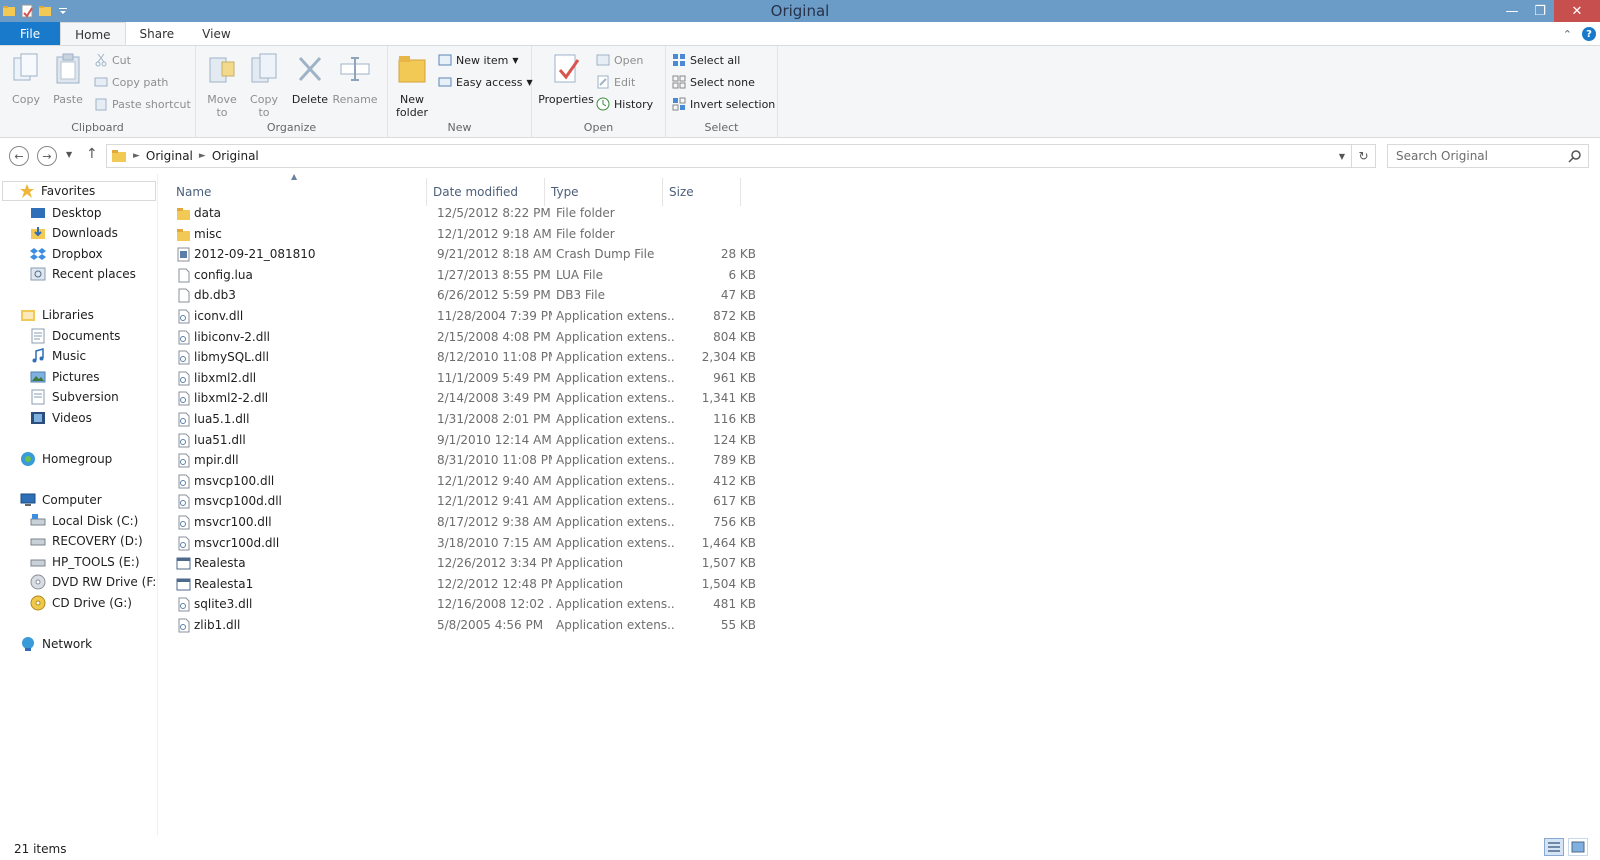  What do you see at coordinates (310, 79) in the screenshot?
I see `delete-button: Delete` at bounding box center [310, 79].